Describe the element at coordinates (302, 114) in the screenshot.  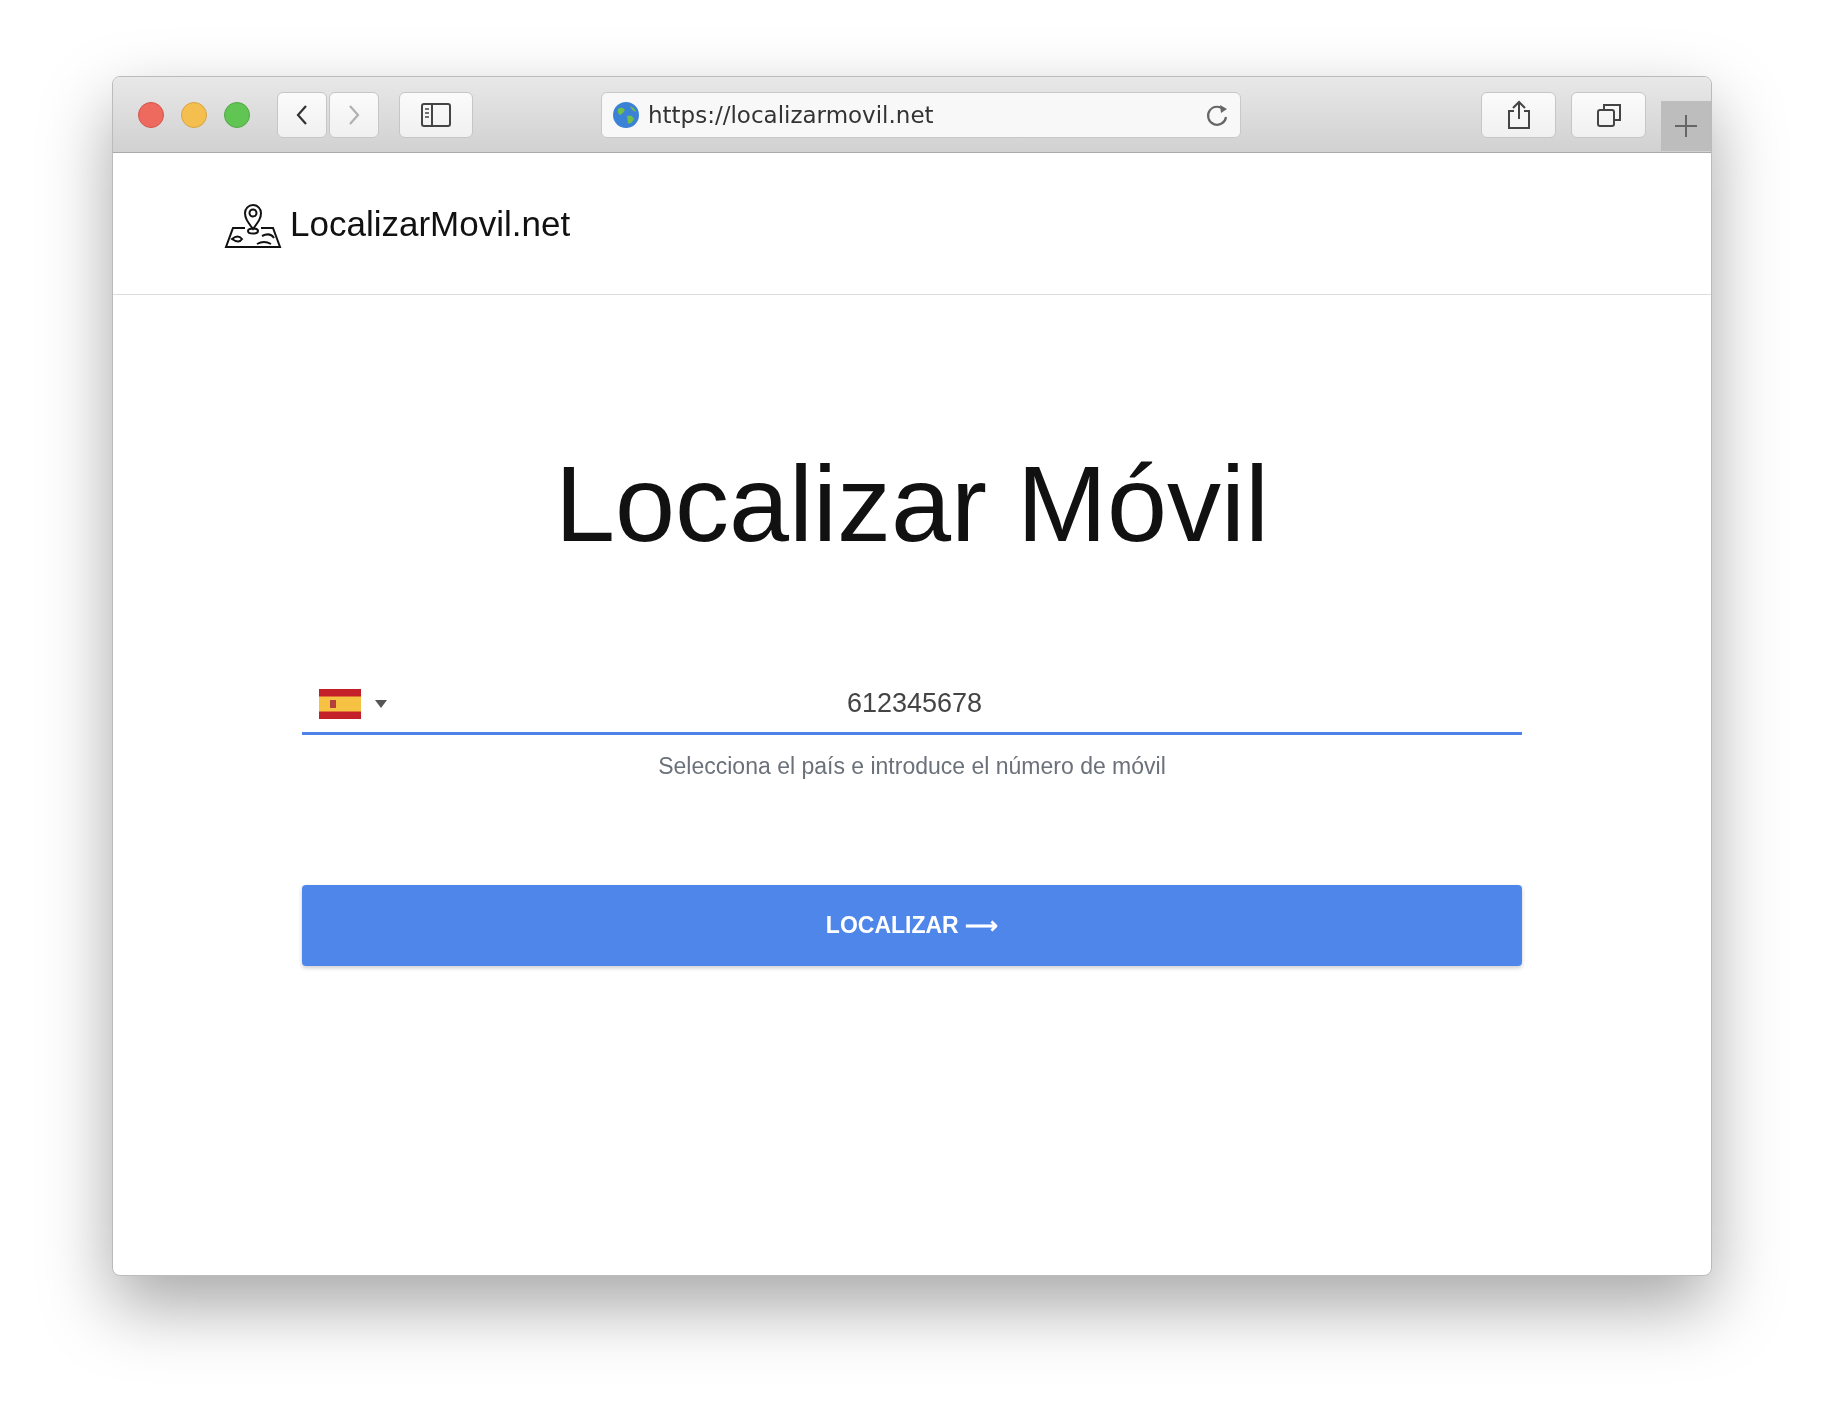
I see `back-button` at that location.